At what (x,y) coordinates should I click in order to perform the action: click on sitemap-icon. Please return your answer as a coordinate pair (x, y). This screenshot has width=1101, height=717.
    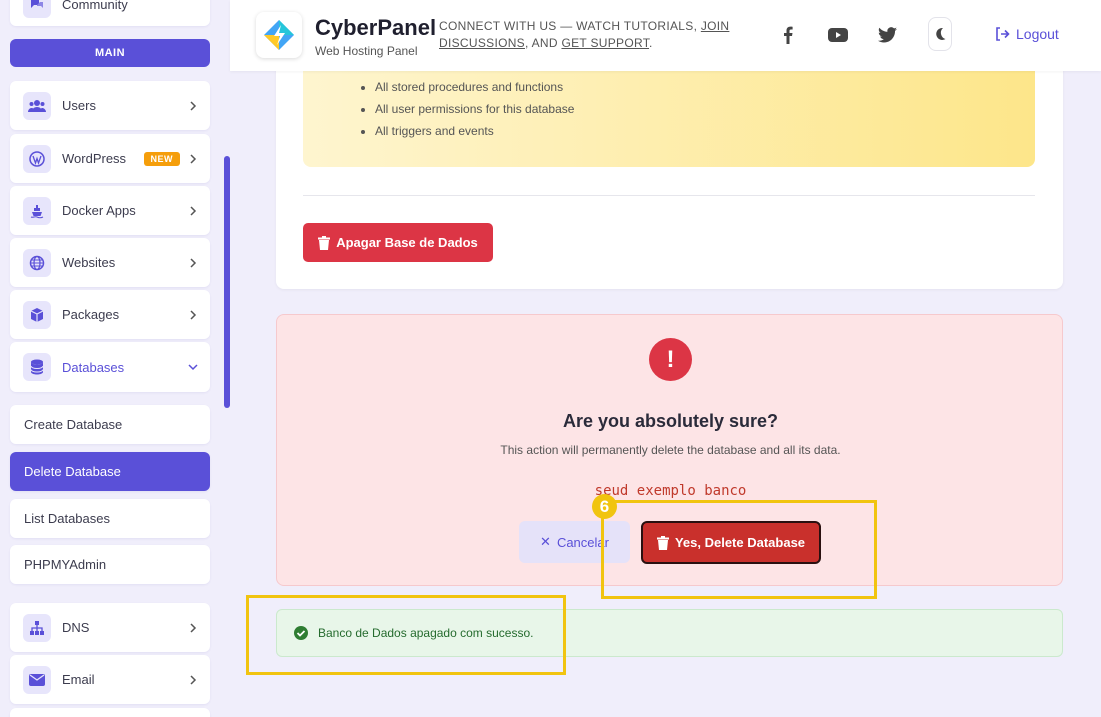
    Looking at the image, I should click on (37, 627).